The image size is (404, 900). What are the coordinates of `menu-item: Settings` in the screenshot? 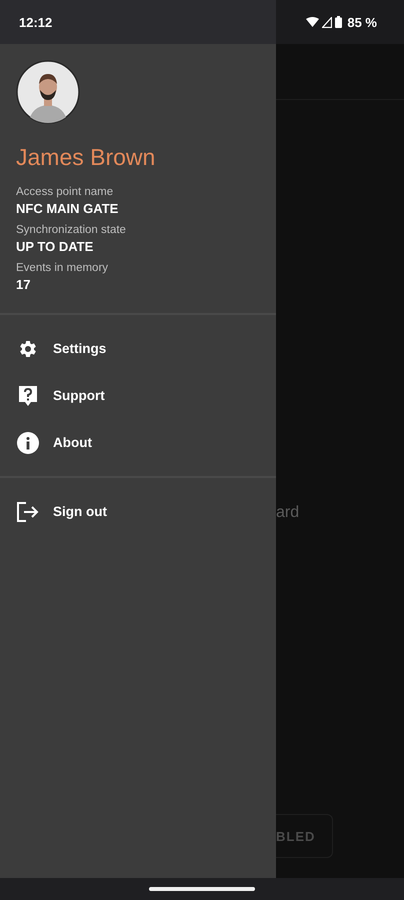 It's located at (138, 348).